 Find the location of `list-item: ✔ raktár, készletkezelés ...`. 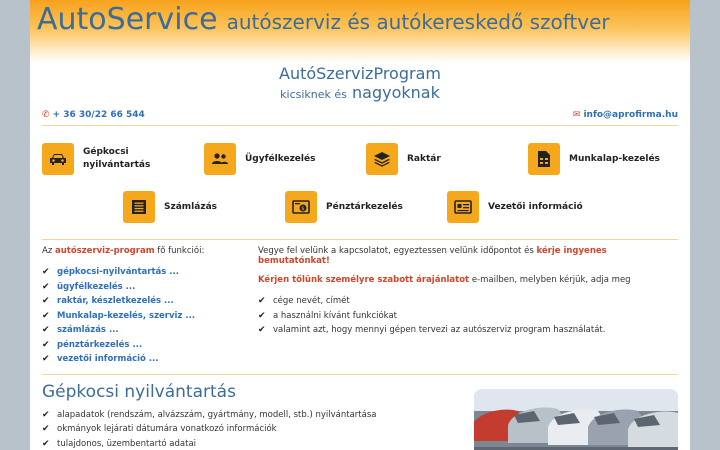

list-item: ✔ raktár, készletkezelés ... is located at coordinates (150, 301).